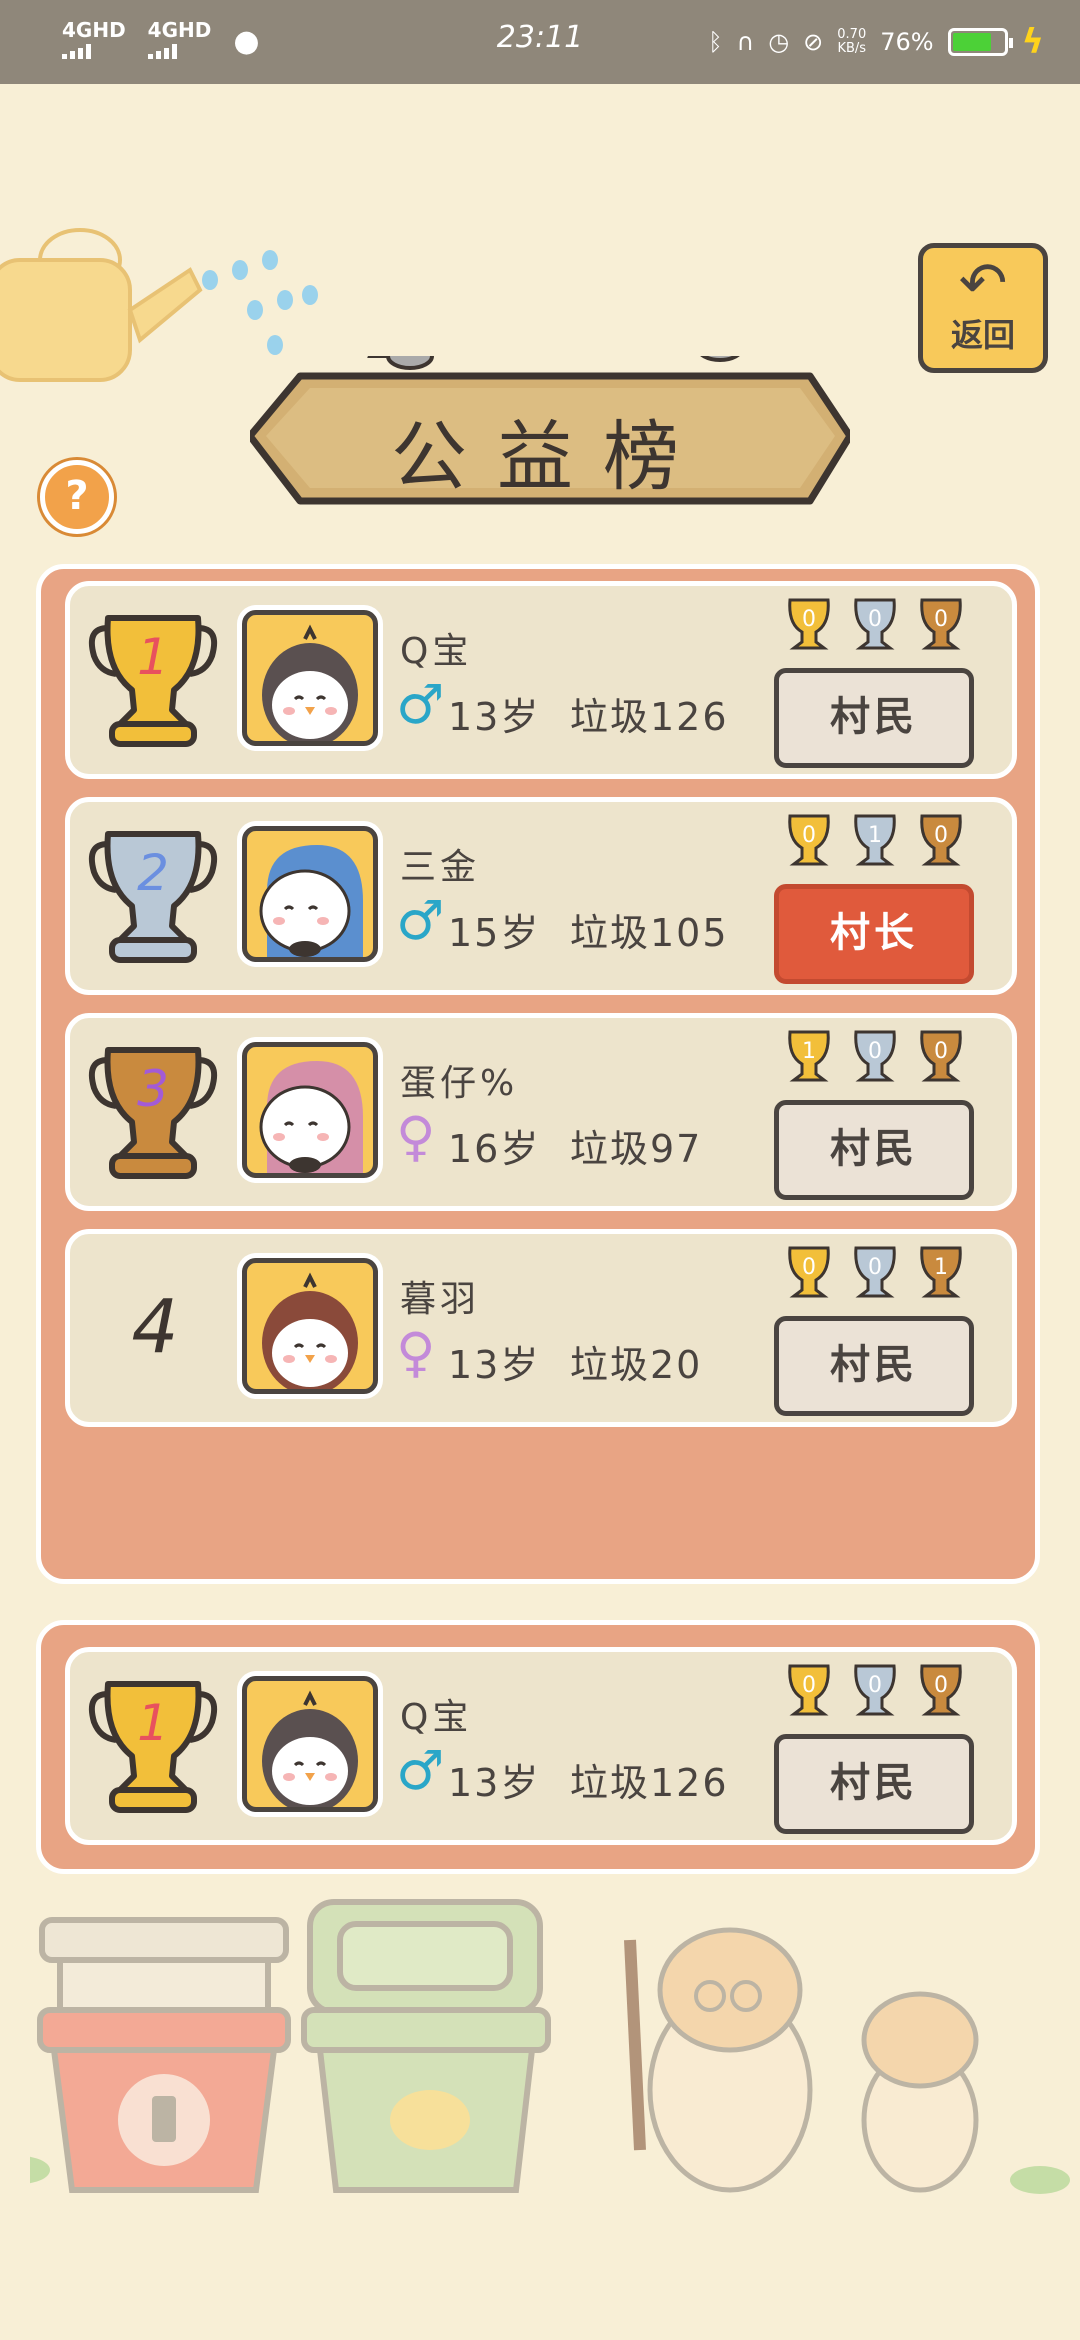 The width and height of the screenshot is (1080, 2340). What do you see at coordinates (907, 42) in the screenshot?
I see `battery-percent: 76%` at bounding box center [907, 42].